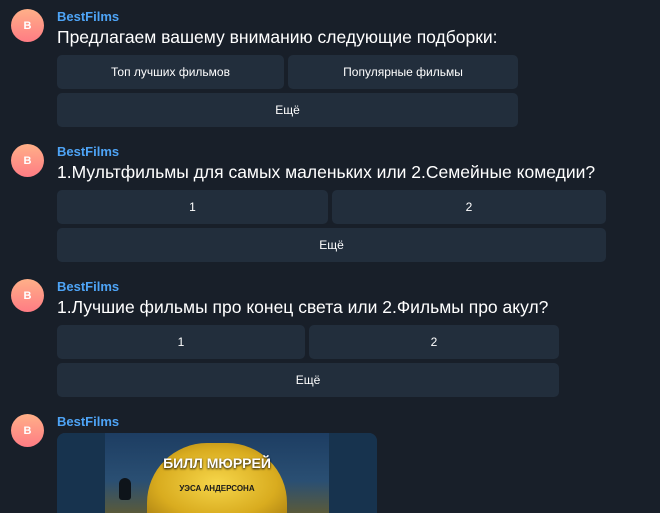  What do you see at coordinates (217, 488) in the screenshot?
I see `poster-subtitle: УЭСА АНДЕРСОНА` at bounding box center [217, 488].